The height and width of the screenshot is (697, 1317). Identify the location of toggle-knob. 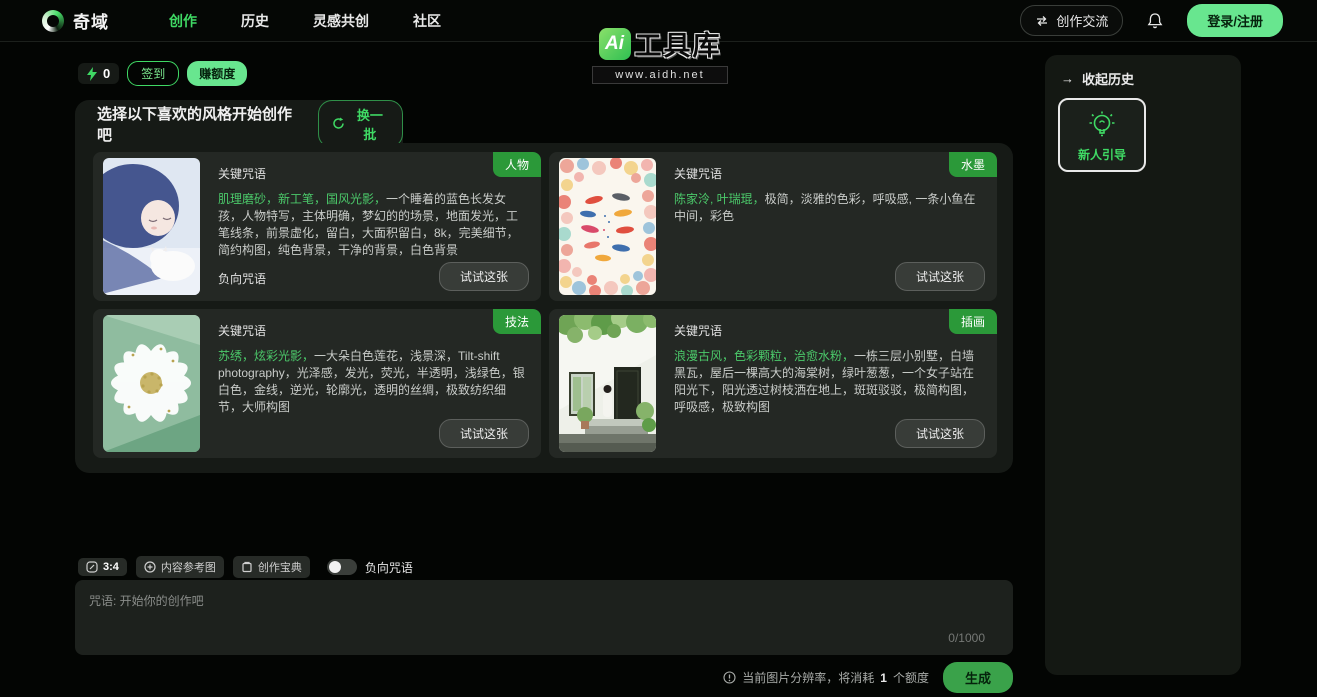
(334, 567).